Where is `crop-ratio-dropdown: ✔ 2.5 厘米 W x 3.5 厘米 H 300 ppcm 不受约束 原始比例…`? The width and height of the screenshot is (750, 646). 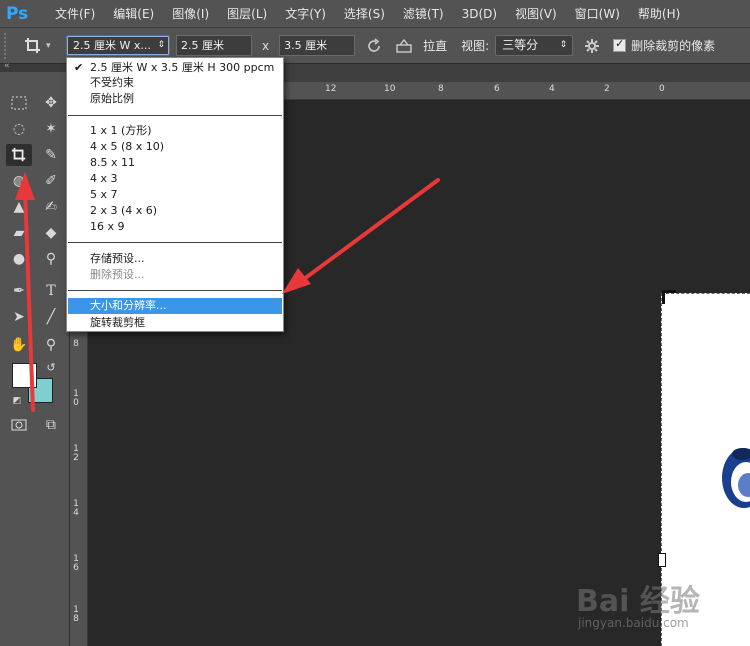 crop-ratio-dropdown: ✔ 2.5 厘米 W x 3.5 厘米 H 300 ppcm 不受约束 原始比例… is located at coordinates (175, 194).